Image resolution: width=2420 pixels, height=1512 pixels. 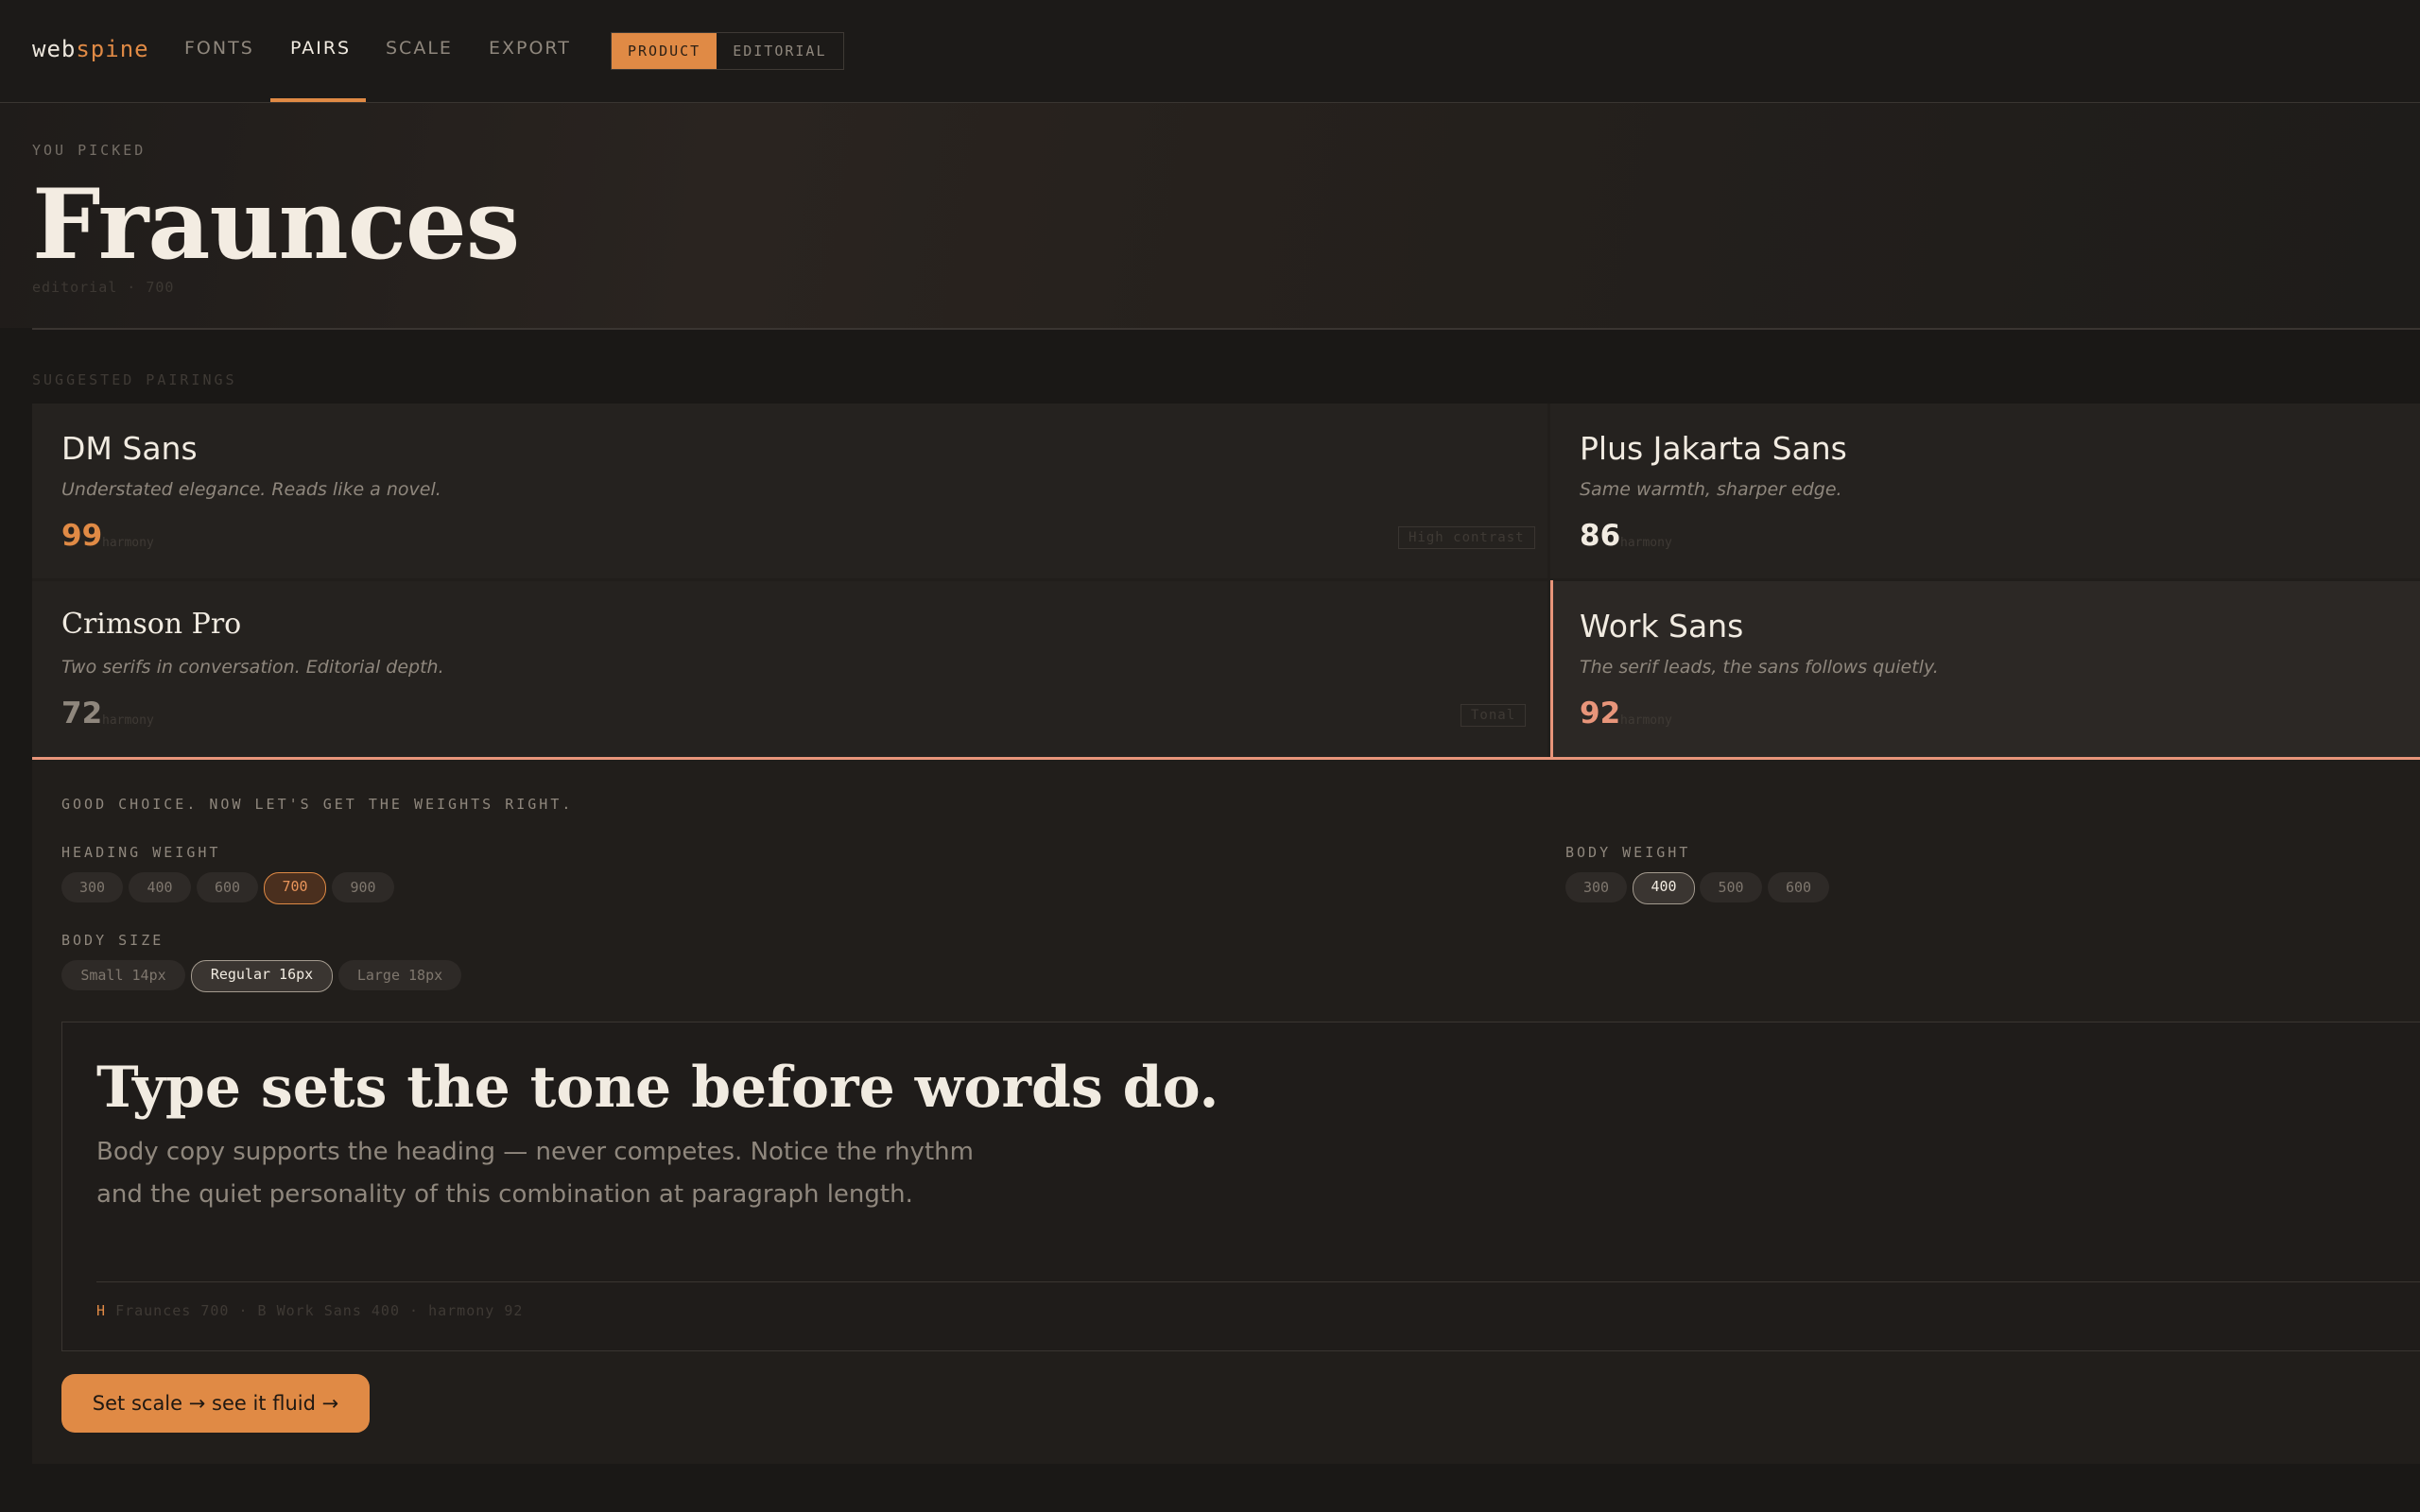 I want to click on heading-weight-900: 900, so click(x=363, y=887).